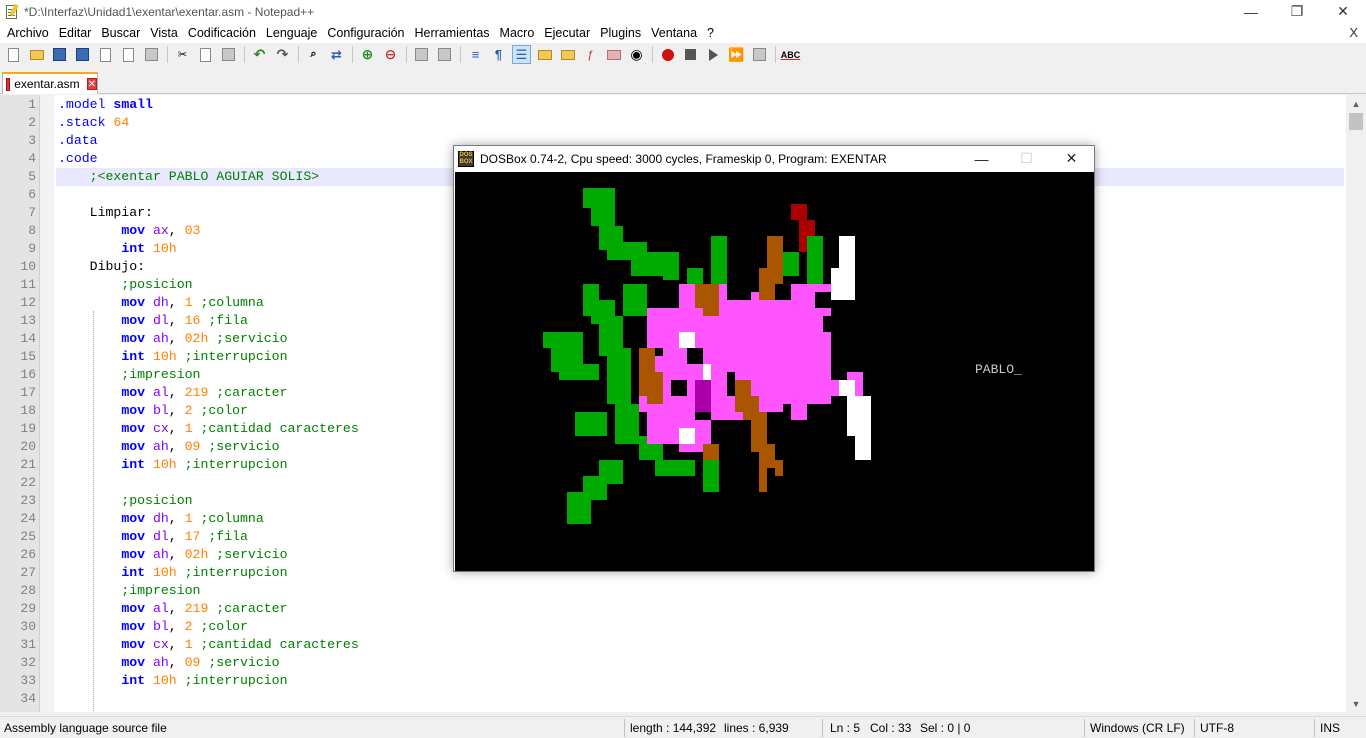 Image resolution: width=1366 pixels, height=738 pixels. I want to click on code-text: .stack 64, so click(700, 123).